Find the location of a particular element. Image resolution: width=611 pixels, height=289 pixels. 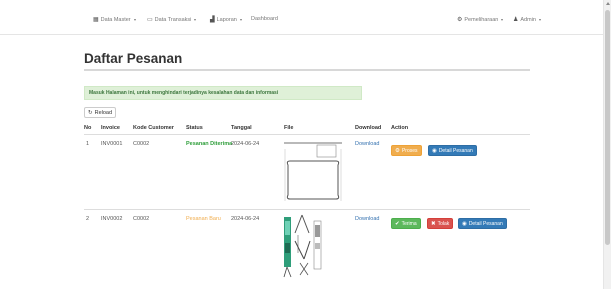

col-header-status: Status is located at coordinates (194, 128).